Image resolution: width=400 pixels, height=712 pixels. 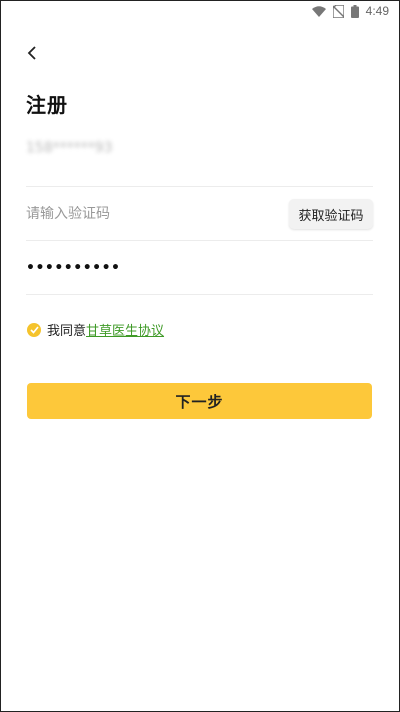 What do you see at coordinates (73, 268) in the screenshot?
I see `password-value: ••••••••••` at bounding box center [73, 268].